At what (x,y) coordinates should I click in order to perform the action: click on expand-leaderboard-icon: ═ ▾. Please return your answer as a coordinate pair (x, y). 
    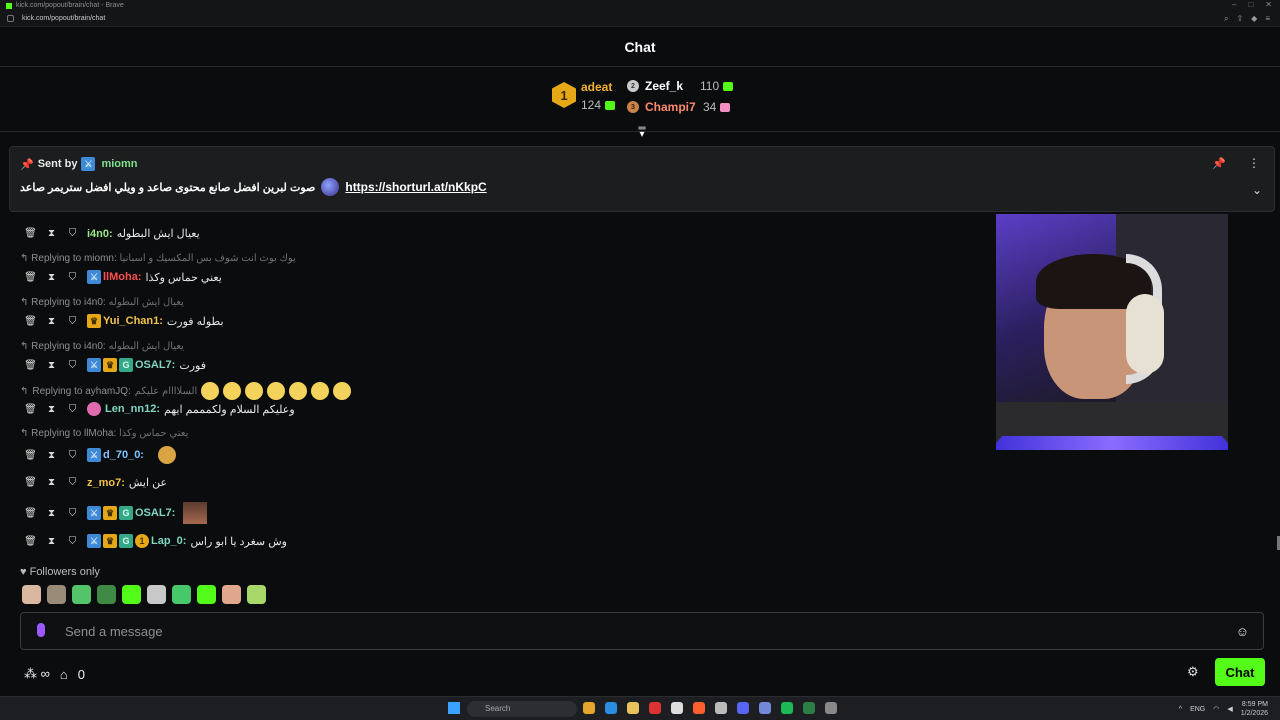
    Looking at the image, I should click on (642, 132).